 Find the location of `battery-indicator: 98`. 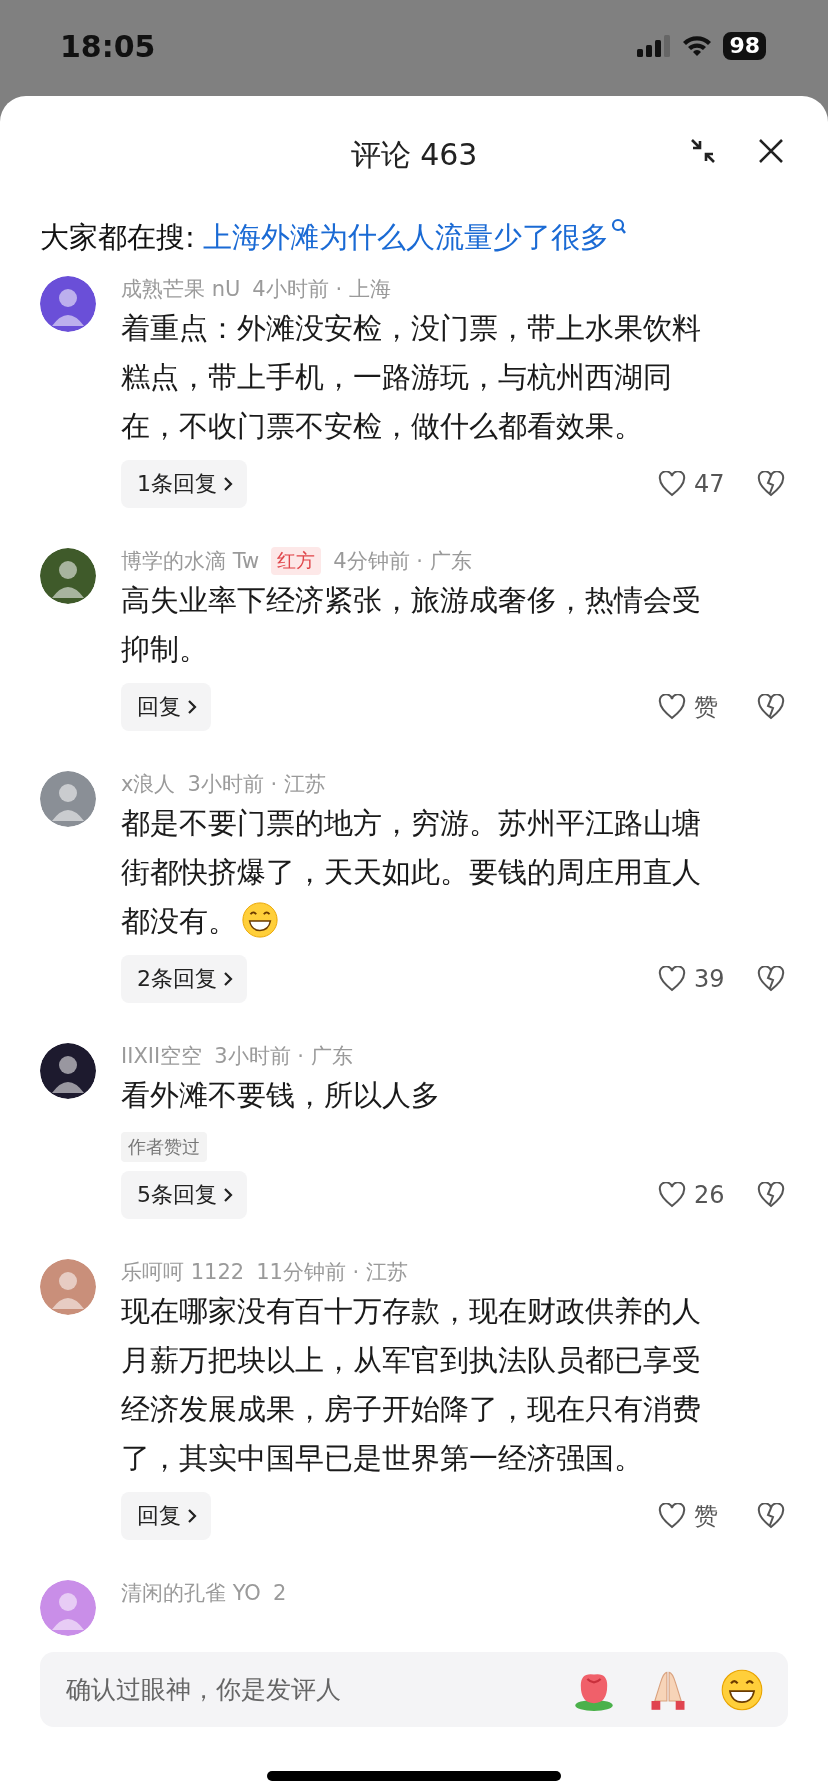

battery-indicator: 98 is located at coordinates (744, 46).